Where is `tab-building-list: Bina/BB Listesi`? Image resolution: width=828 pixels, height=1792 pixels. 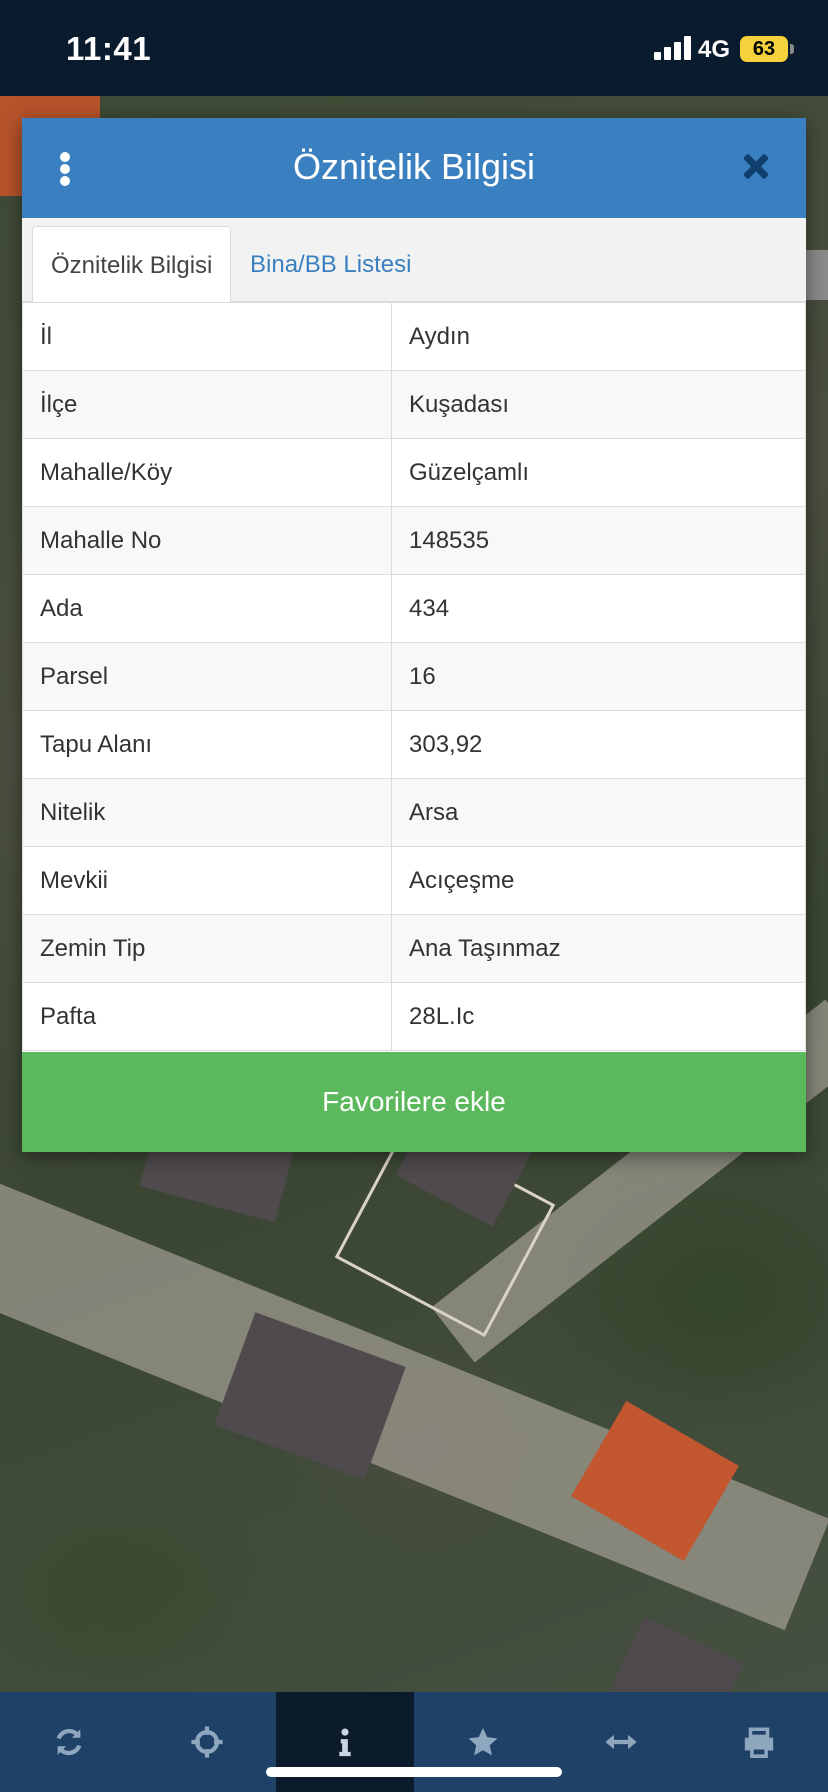
tab-building-list: Bina/BB Listesi is located at coordinates (330, 264).